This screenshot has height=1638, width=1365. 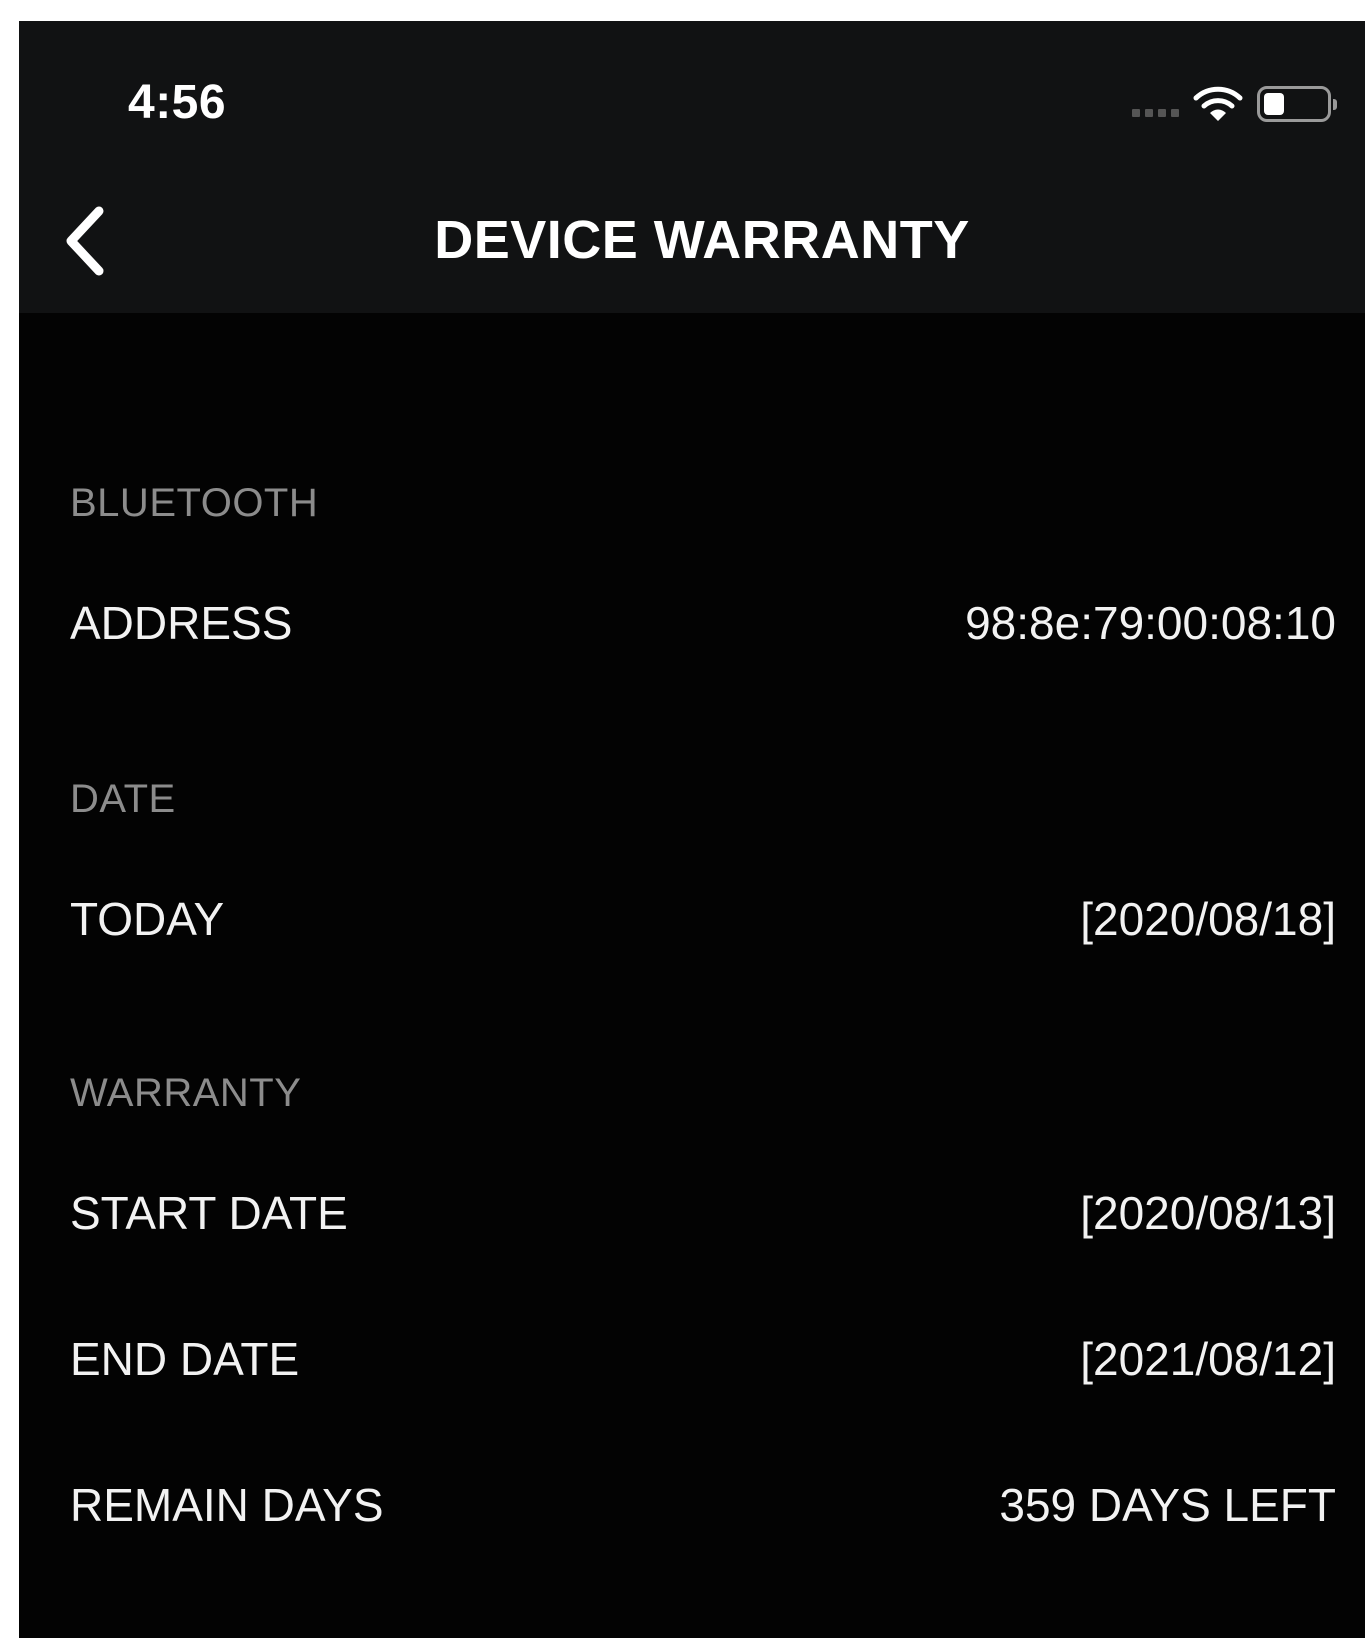 I want to click on section-header-date: DATE, so click(x=123, y=799).